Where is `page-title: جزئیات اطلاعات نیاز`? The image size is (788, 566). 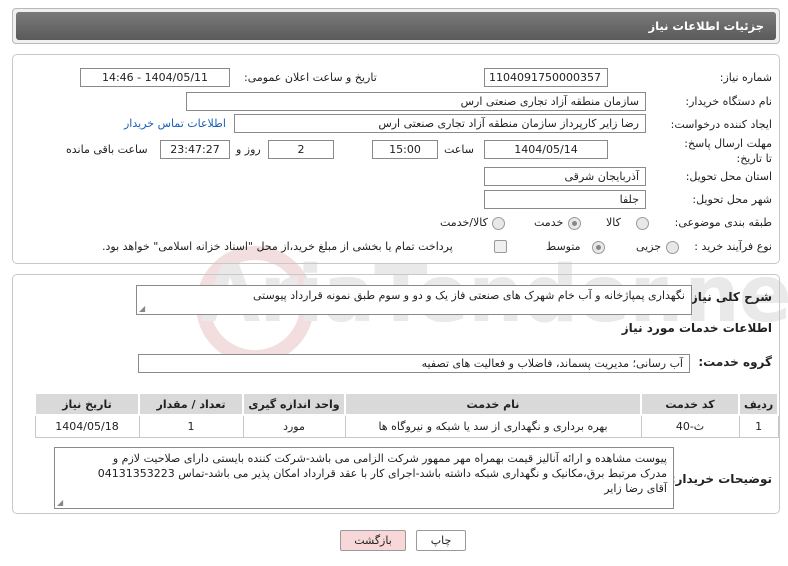 page-title: جزئیات اطلاعات نیاز is located at coordinates (396, 26).